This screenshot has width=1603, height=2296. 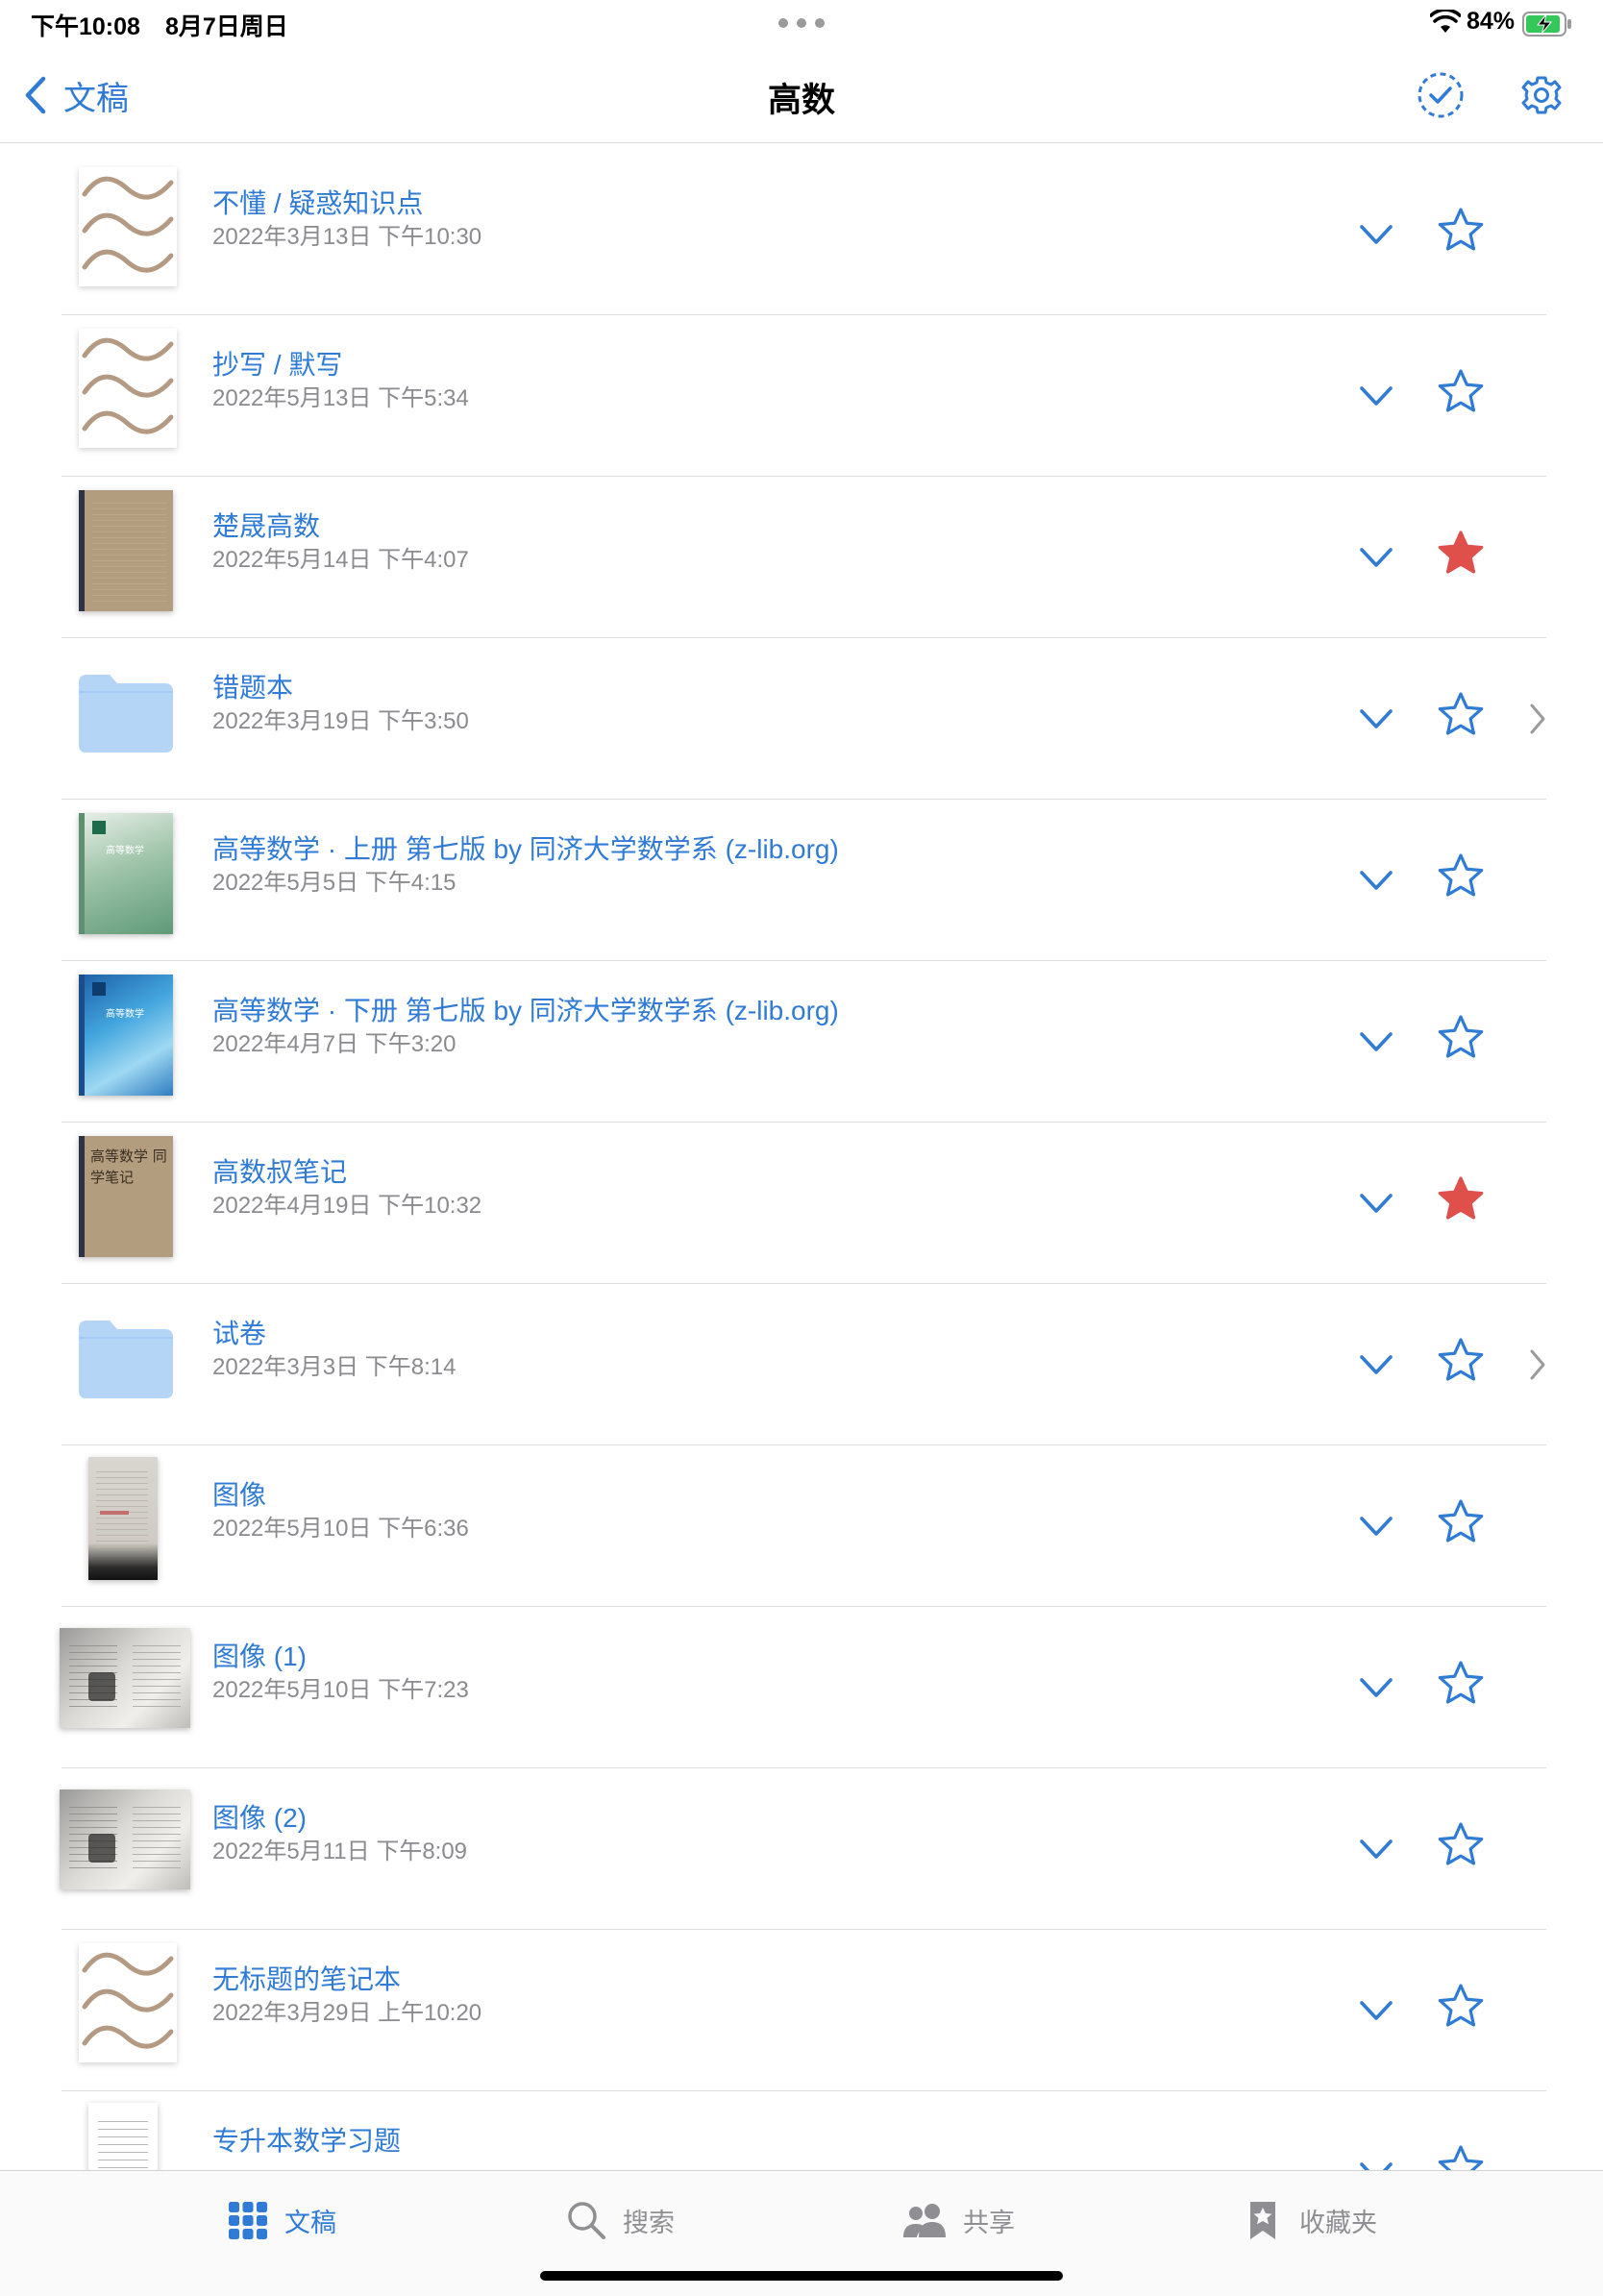 What do you see at coordinates (958, 2220) in the screenshot?
I see `tab-shared: 共享` at bounding box center [958, 2220].